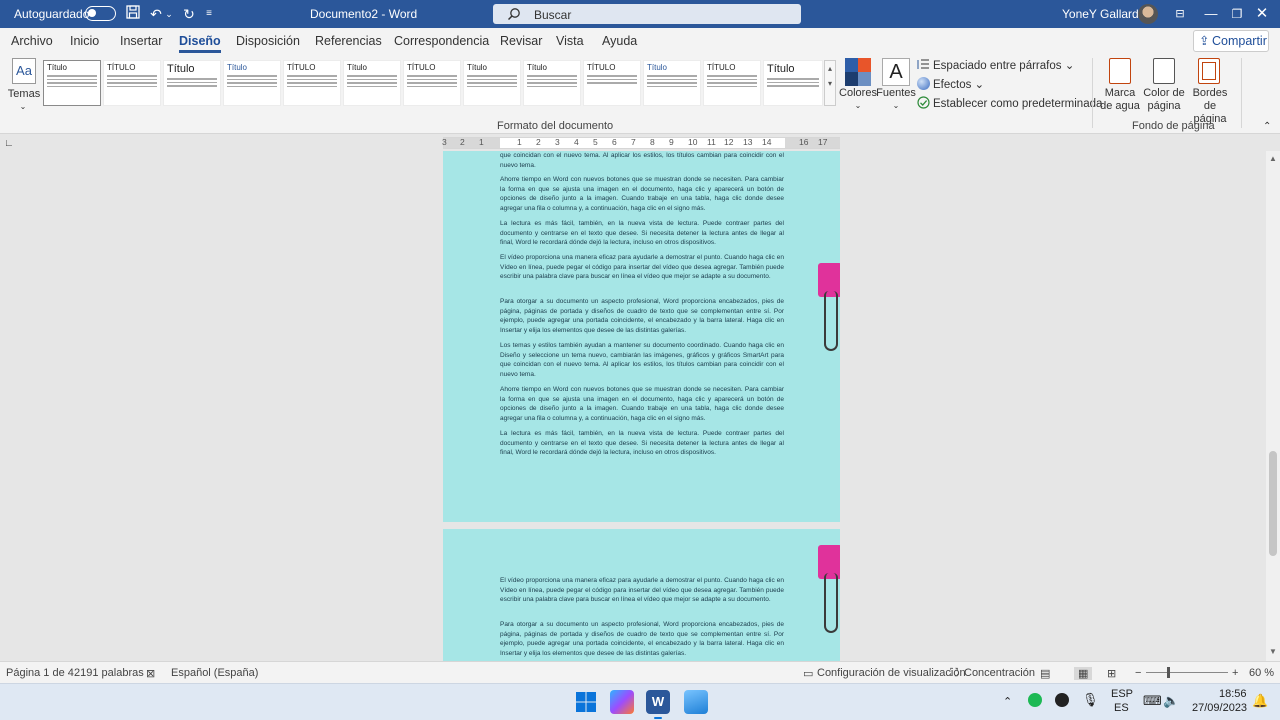 This screenshot has height=720, width=1280. What do you see at coordinates (10, 144) in the screenshot?
I see `tab-selector-icon: ∟` at bounding box center [10, 144].